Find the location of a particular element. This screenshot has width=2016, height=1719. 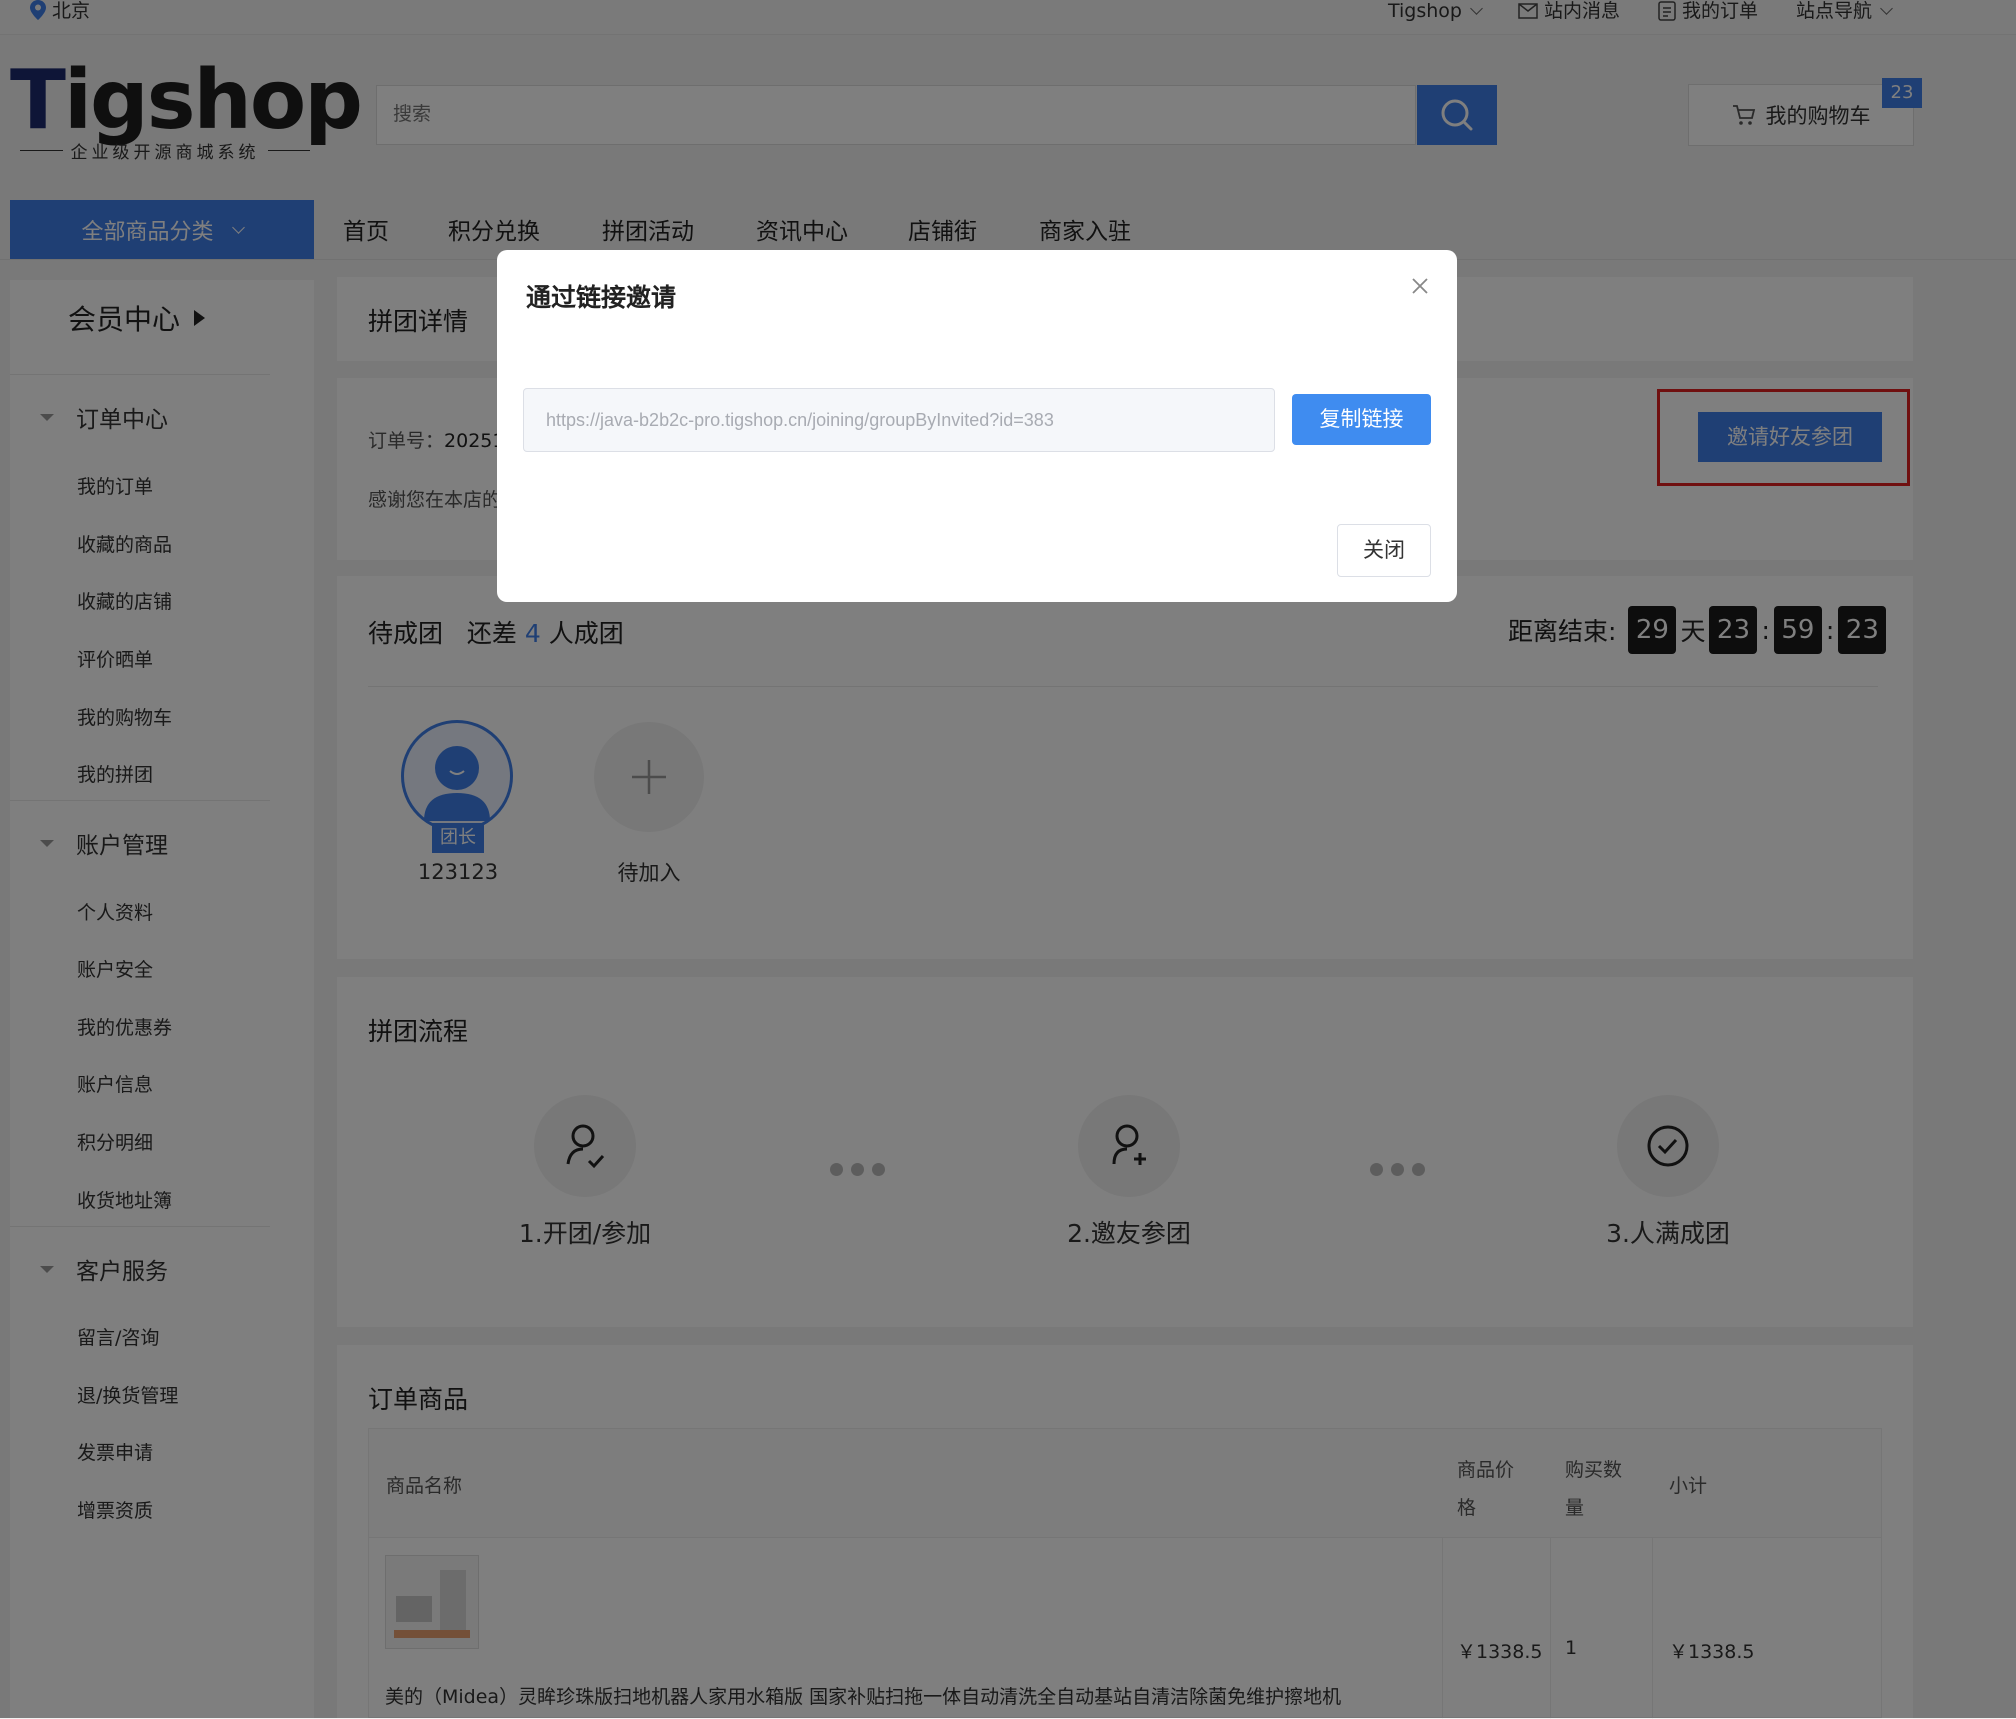

modal-title: 通过链接邀请 is located at coordinates (601, 297).